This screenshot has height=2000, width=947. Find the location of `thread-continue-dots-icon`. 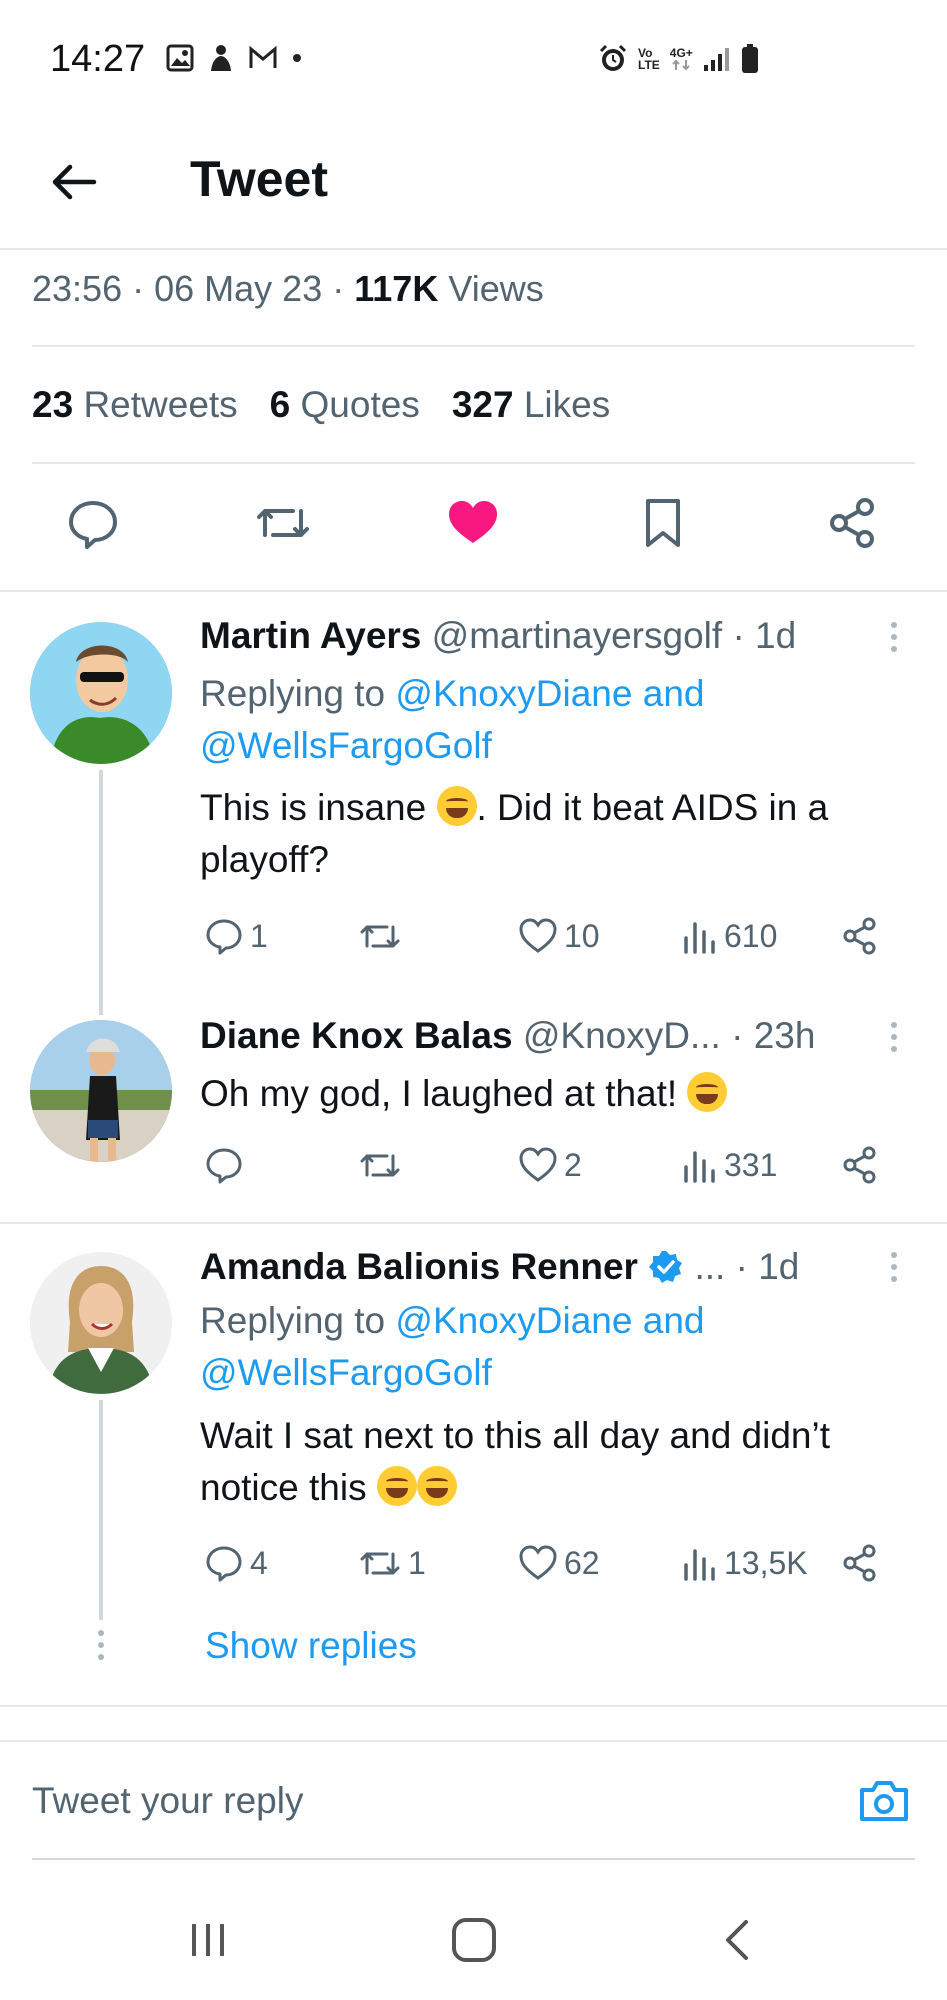

thread-continue-dots-icon is located at coordinates (101, 1650).